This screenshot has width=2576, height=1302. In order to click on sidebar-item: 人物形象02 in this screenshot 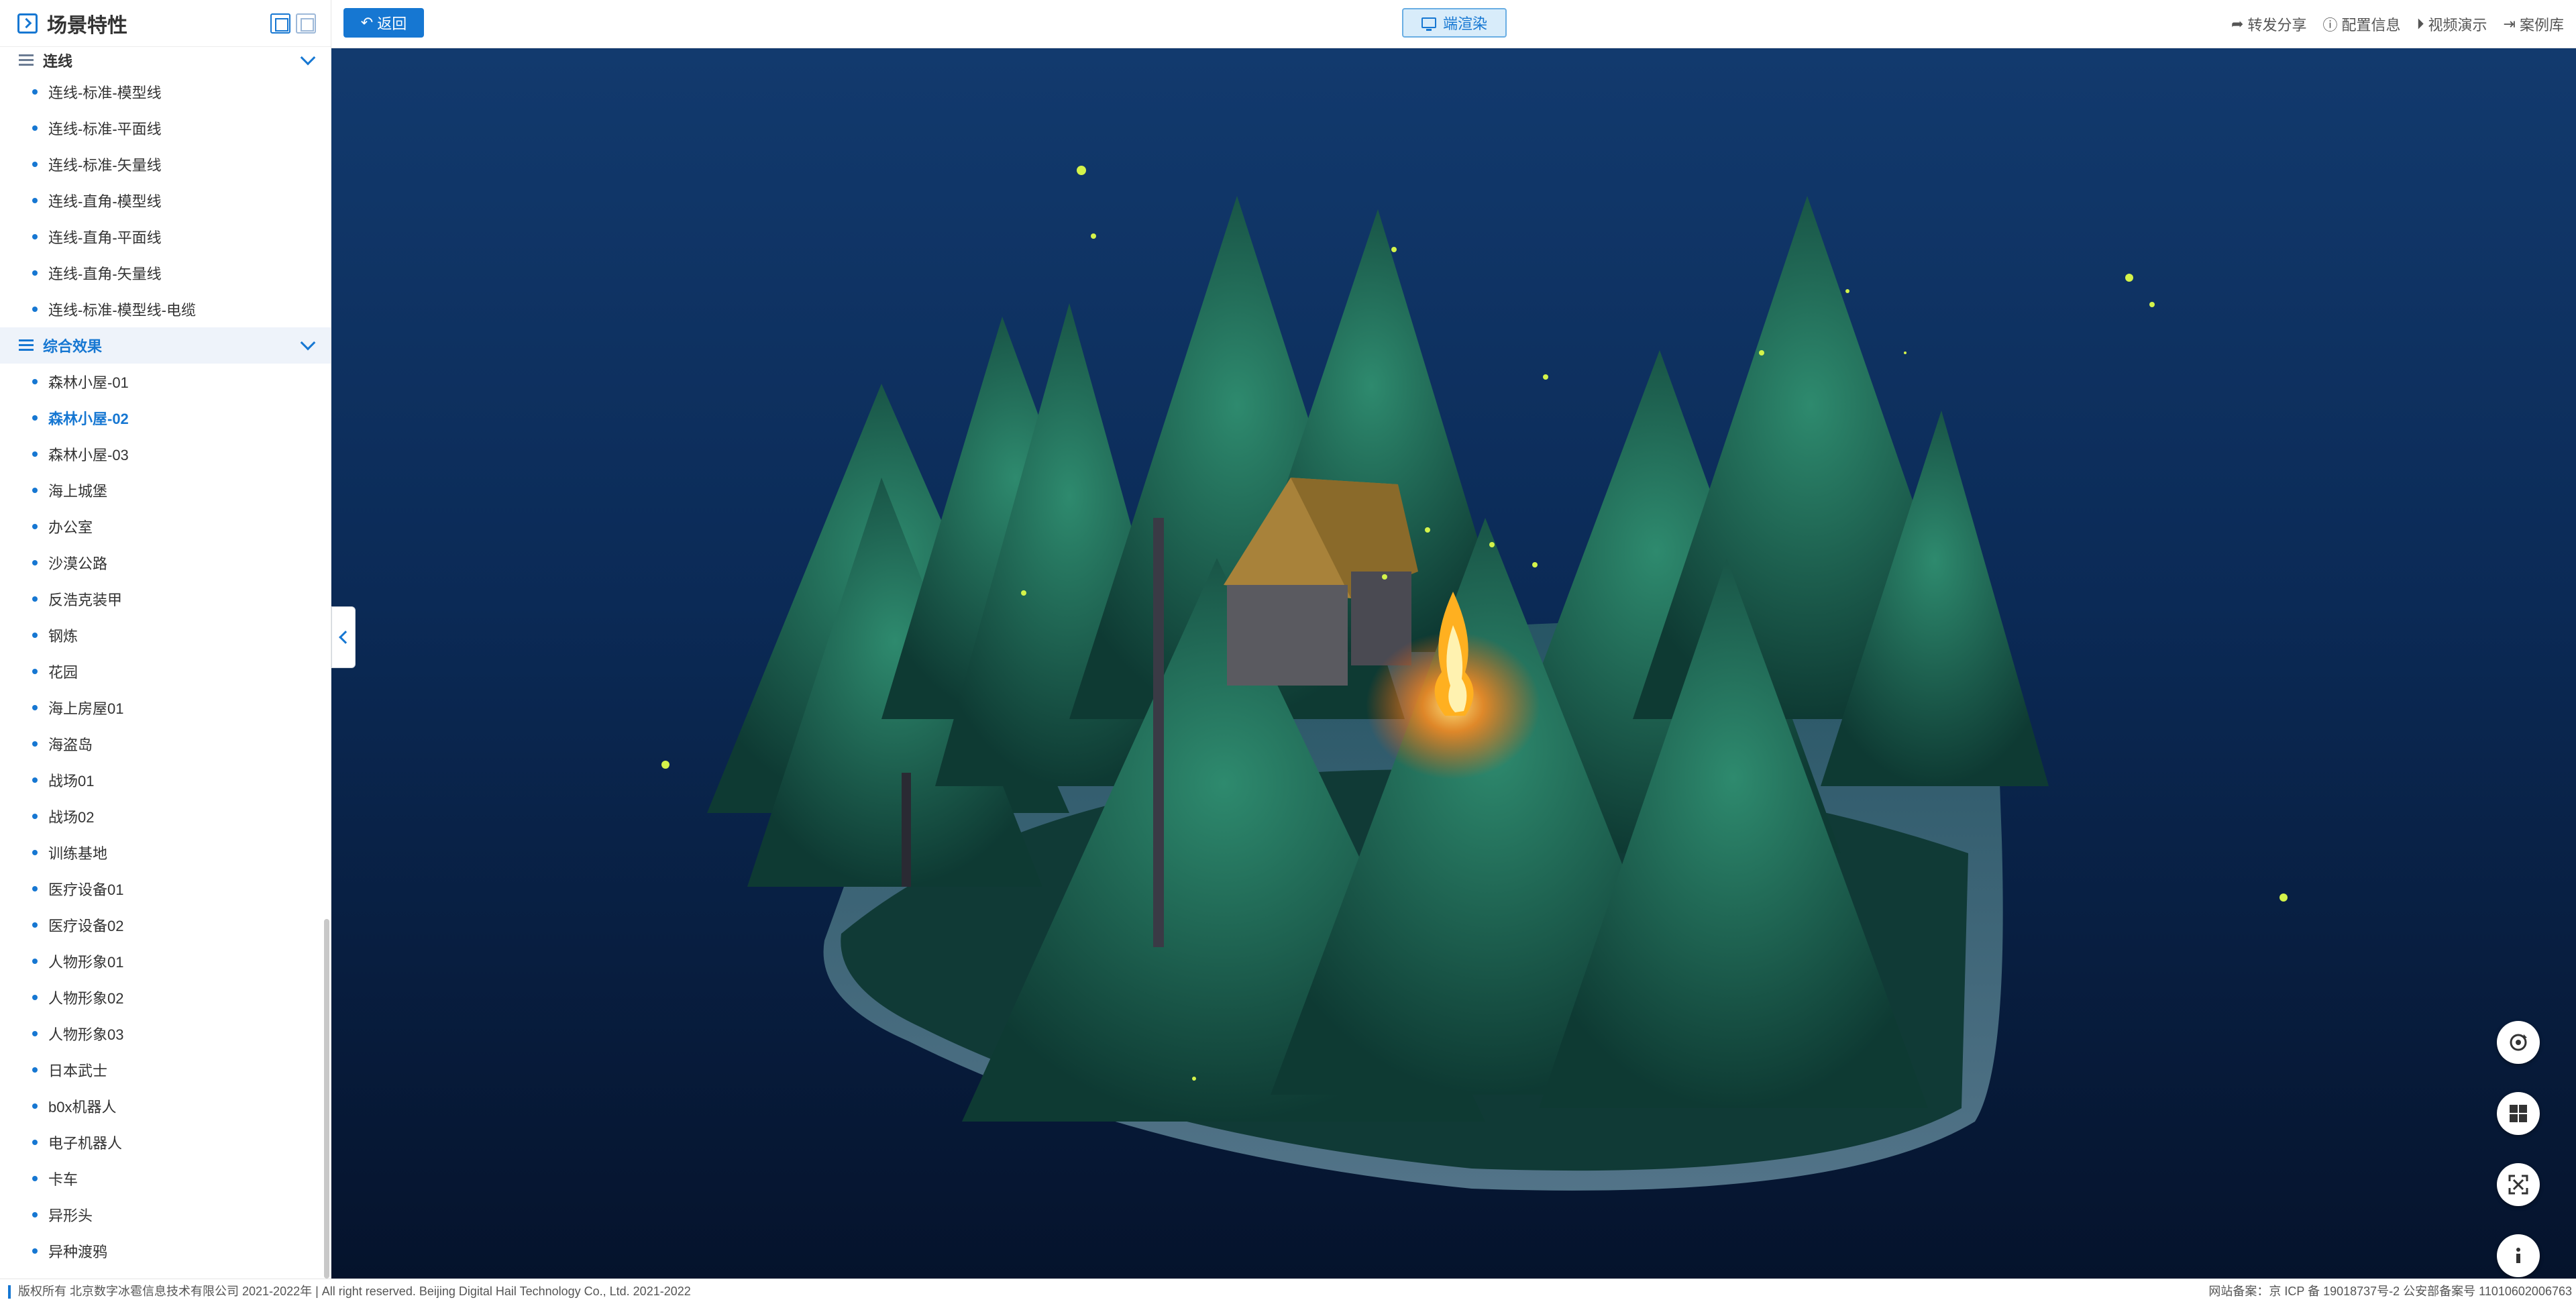, I will do `click(165, 997)`.